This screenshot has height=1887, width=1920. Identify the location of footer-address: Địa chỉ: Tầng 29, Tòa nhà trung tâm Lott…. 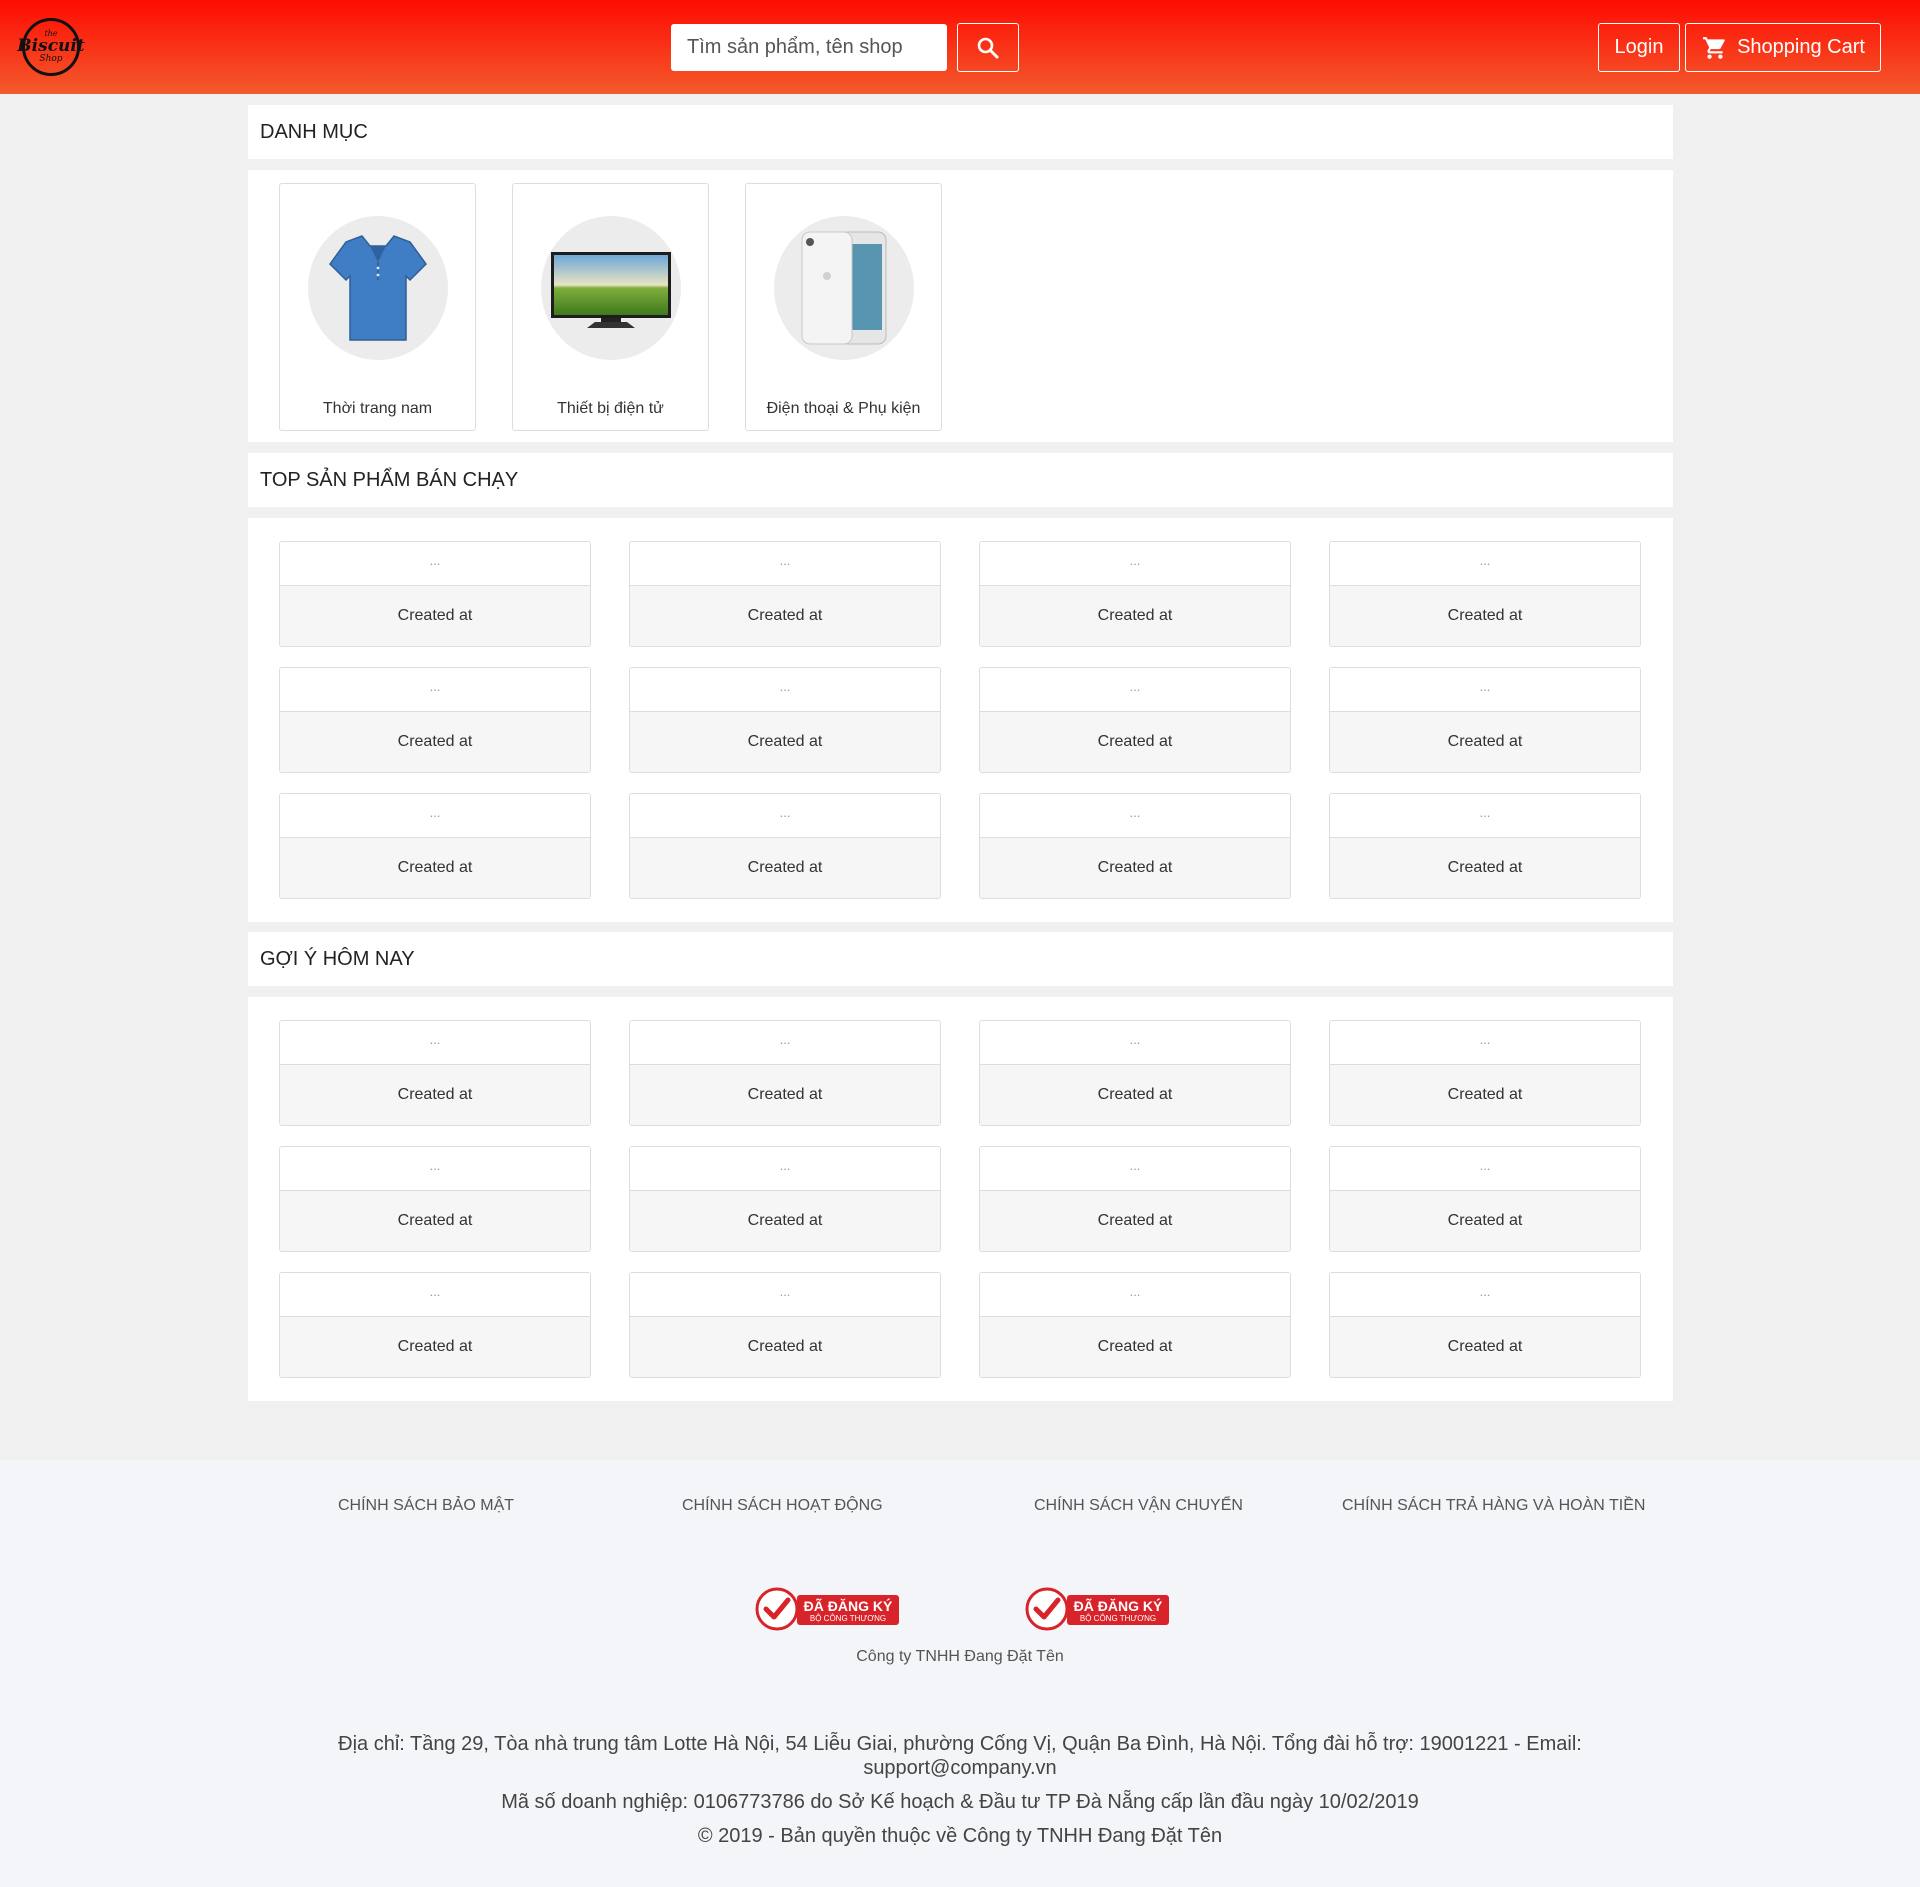
(960, 1756).